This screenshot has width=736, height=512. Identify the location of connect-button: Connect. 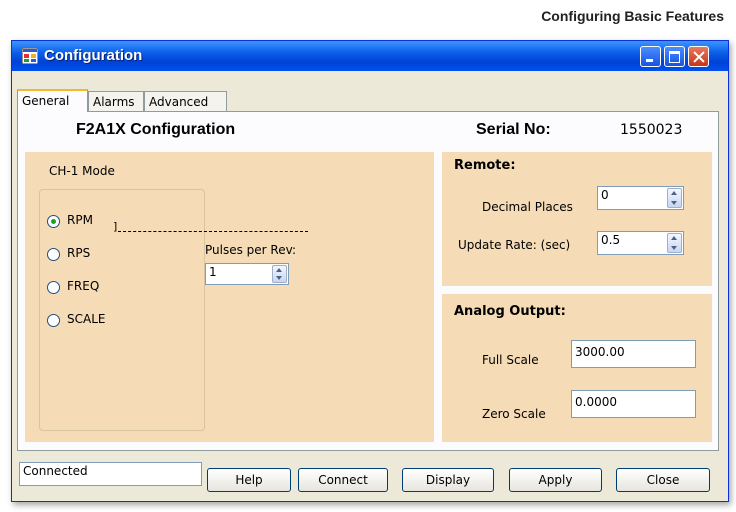
(343, 480).